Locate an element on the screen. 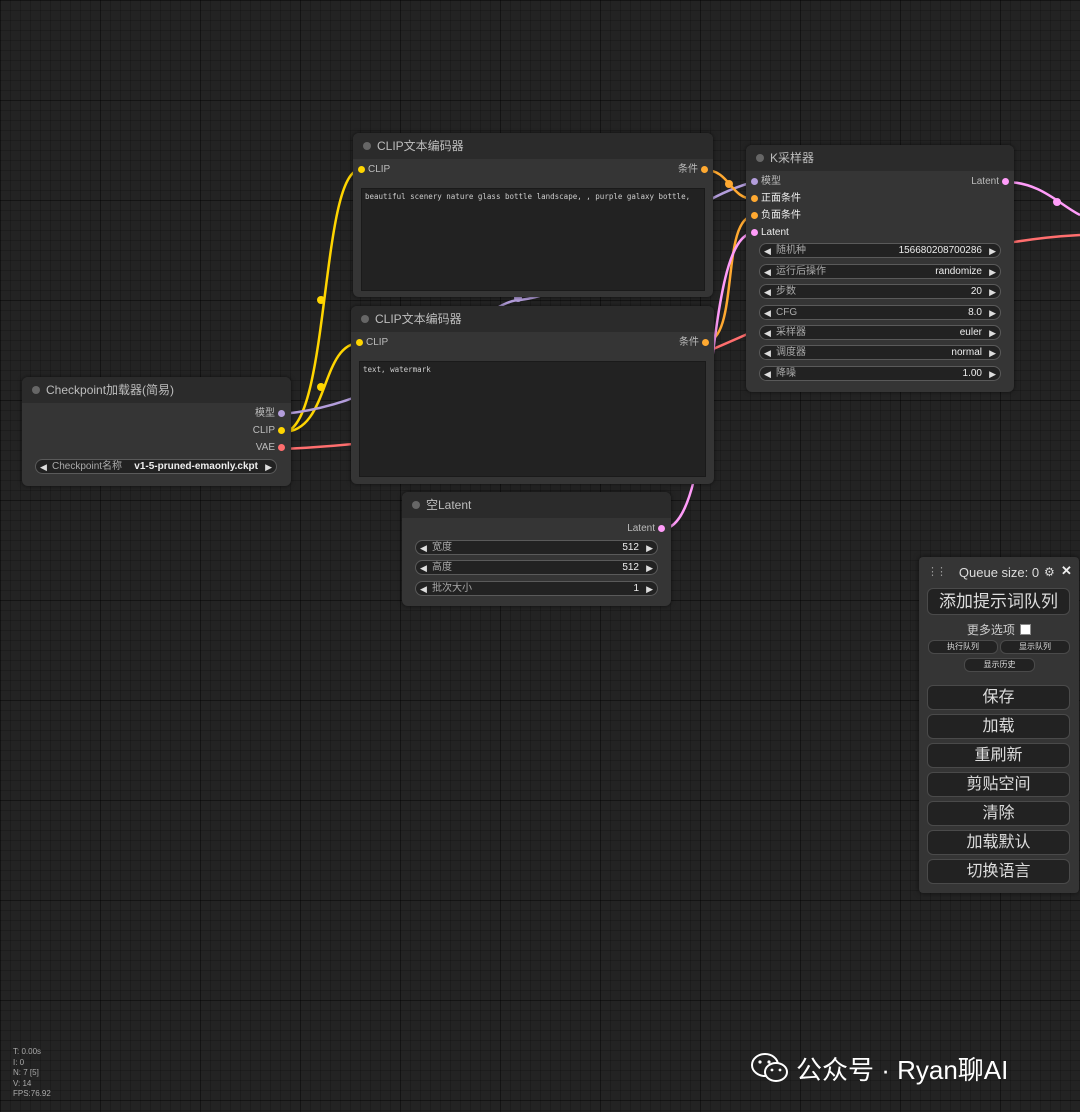 The image size is (1080, 1112). output-slot-vae: VAE is located at coordinates (245, 448).